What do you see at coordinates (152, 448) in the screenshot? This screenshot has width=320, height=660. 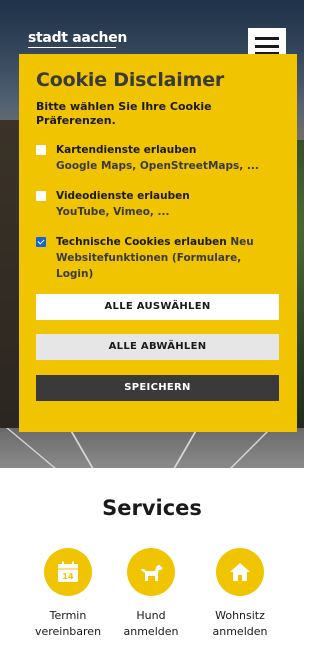 I see `plaza-ground` at bounding box center [152, 448].